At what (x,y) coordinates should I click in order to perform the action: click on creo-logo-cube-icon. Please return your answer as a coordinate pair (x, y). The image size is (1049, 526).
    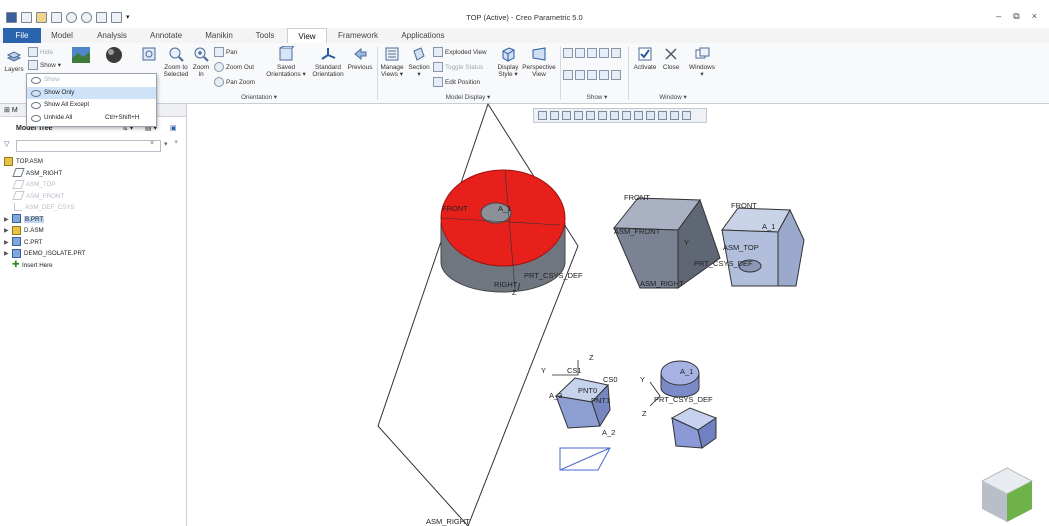
    Looking at the image, I should click on (1007, 494).